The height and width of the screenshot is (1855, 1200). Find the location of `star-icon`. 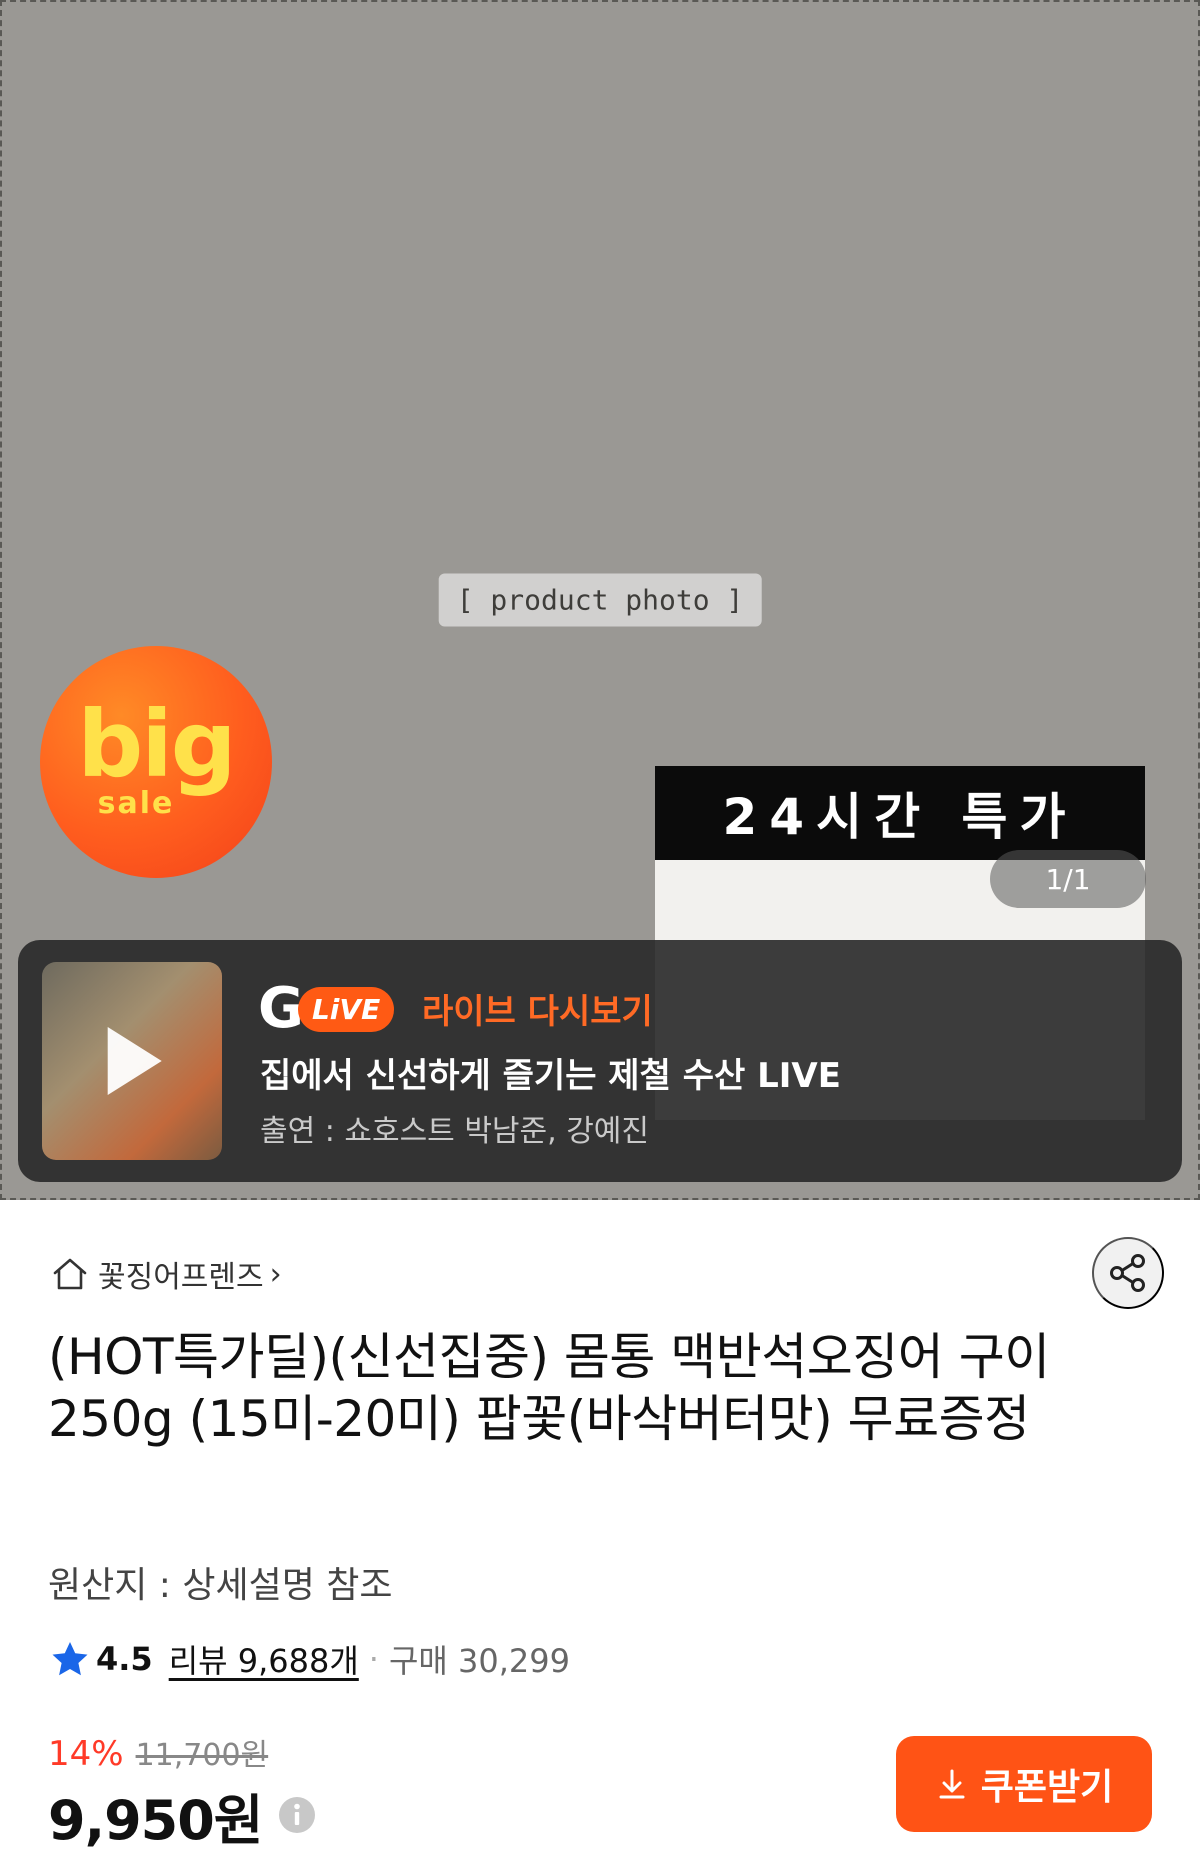

star-icon is located at coordinates (70, 1659).